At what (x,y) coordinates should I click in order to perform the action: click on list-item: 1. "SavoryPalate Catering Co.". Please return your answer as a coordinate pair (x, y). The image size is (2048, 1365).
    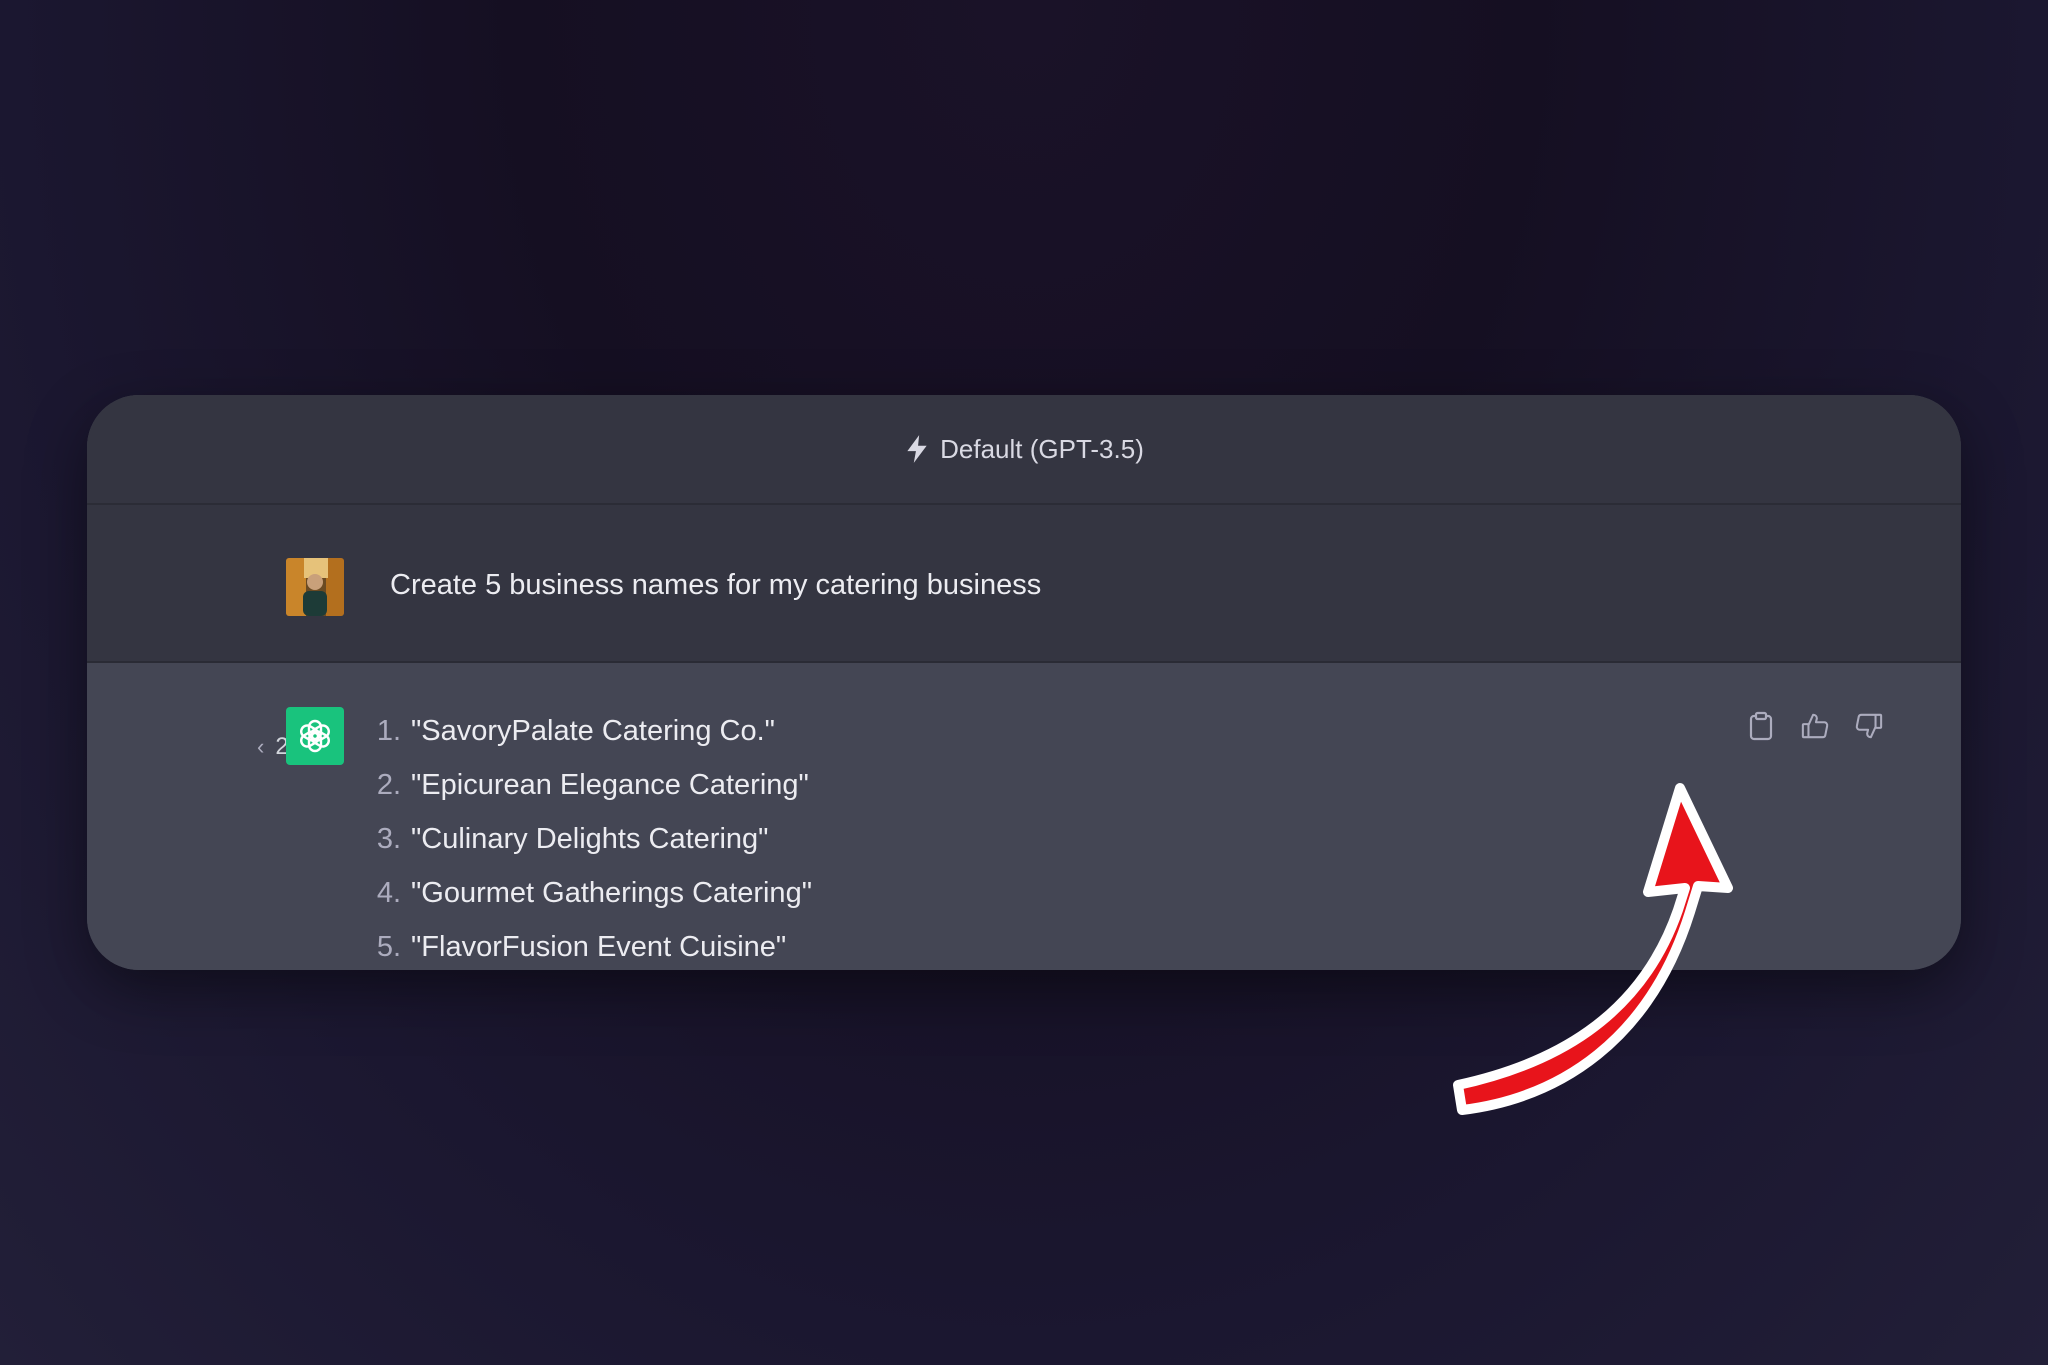
    Looking at the image, I should click on (575, 731).